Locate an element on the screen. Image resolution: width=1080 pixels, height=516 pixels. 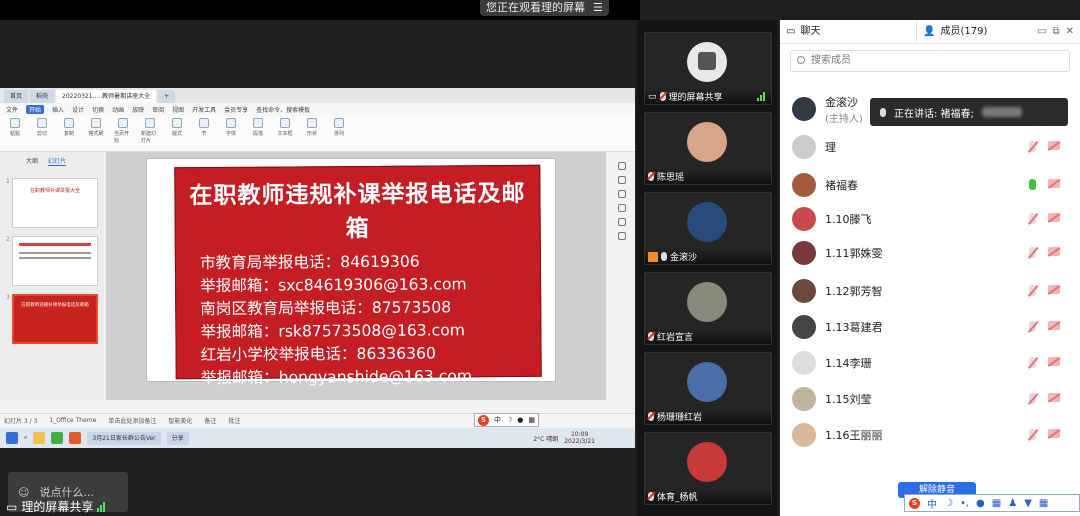
ribbon-paragraph: 段落 is located at coordinates (258, 133).